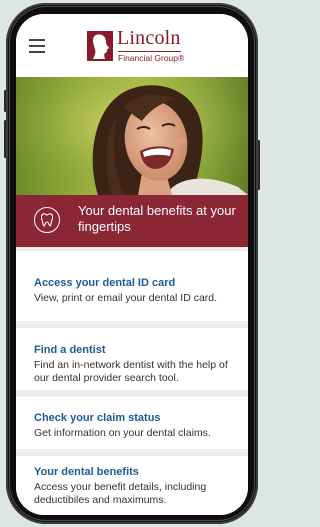 This screenshot has height=527, width=320. I want to click on lincoln-silhouette-icon, so click(100, 46).